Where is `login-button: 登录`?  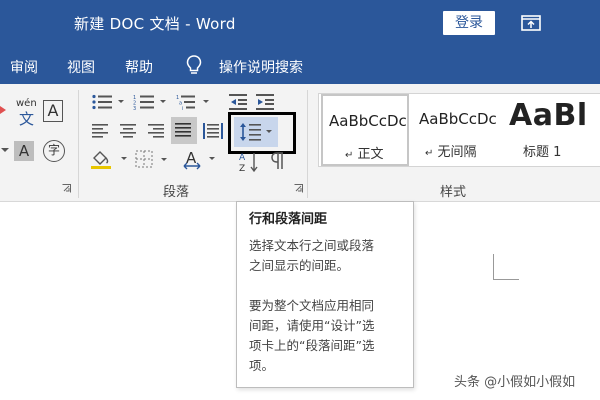
login-button: 登录 is located at coordinates (469, 23).